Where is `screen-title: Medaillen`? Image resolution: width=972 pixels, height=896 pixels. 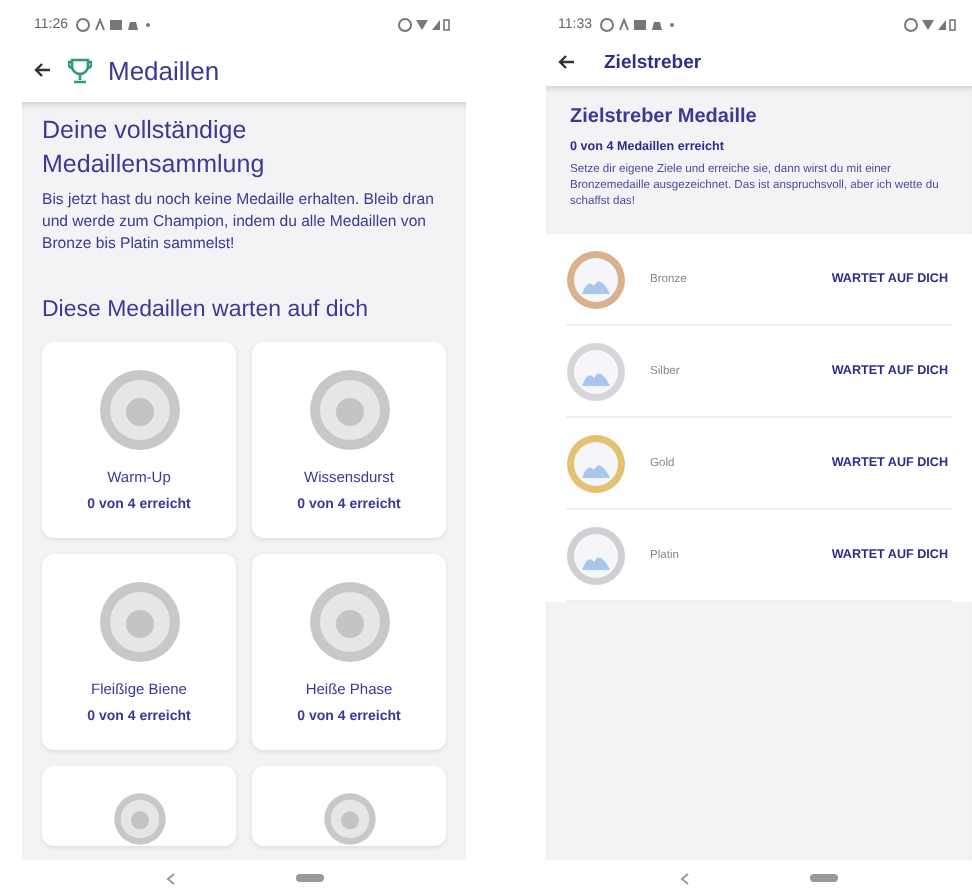 screen-title: Medaillen is located at coordinates (164, 70).